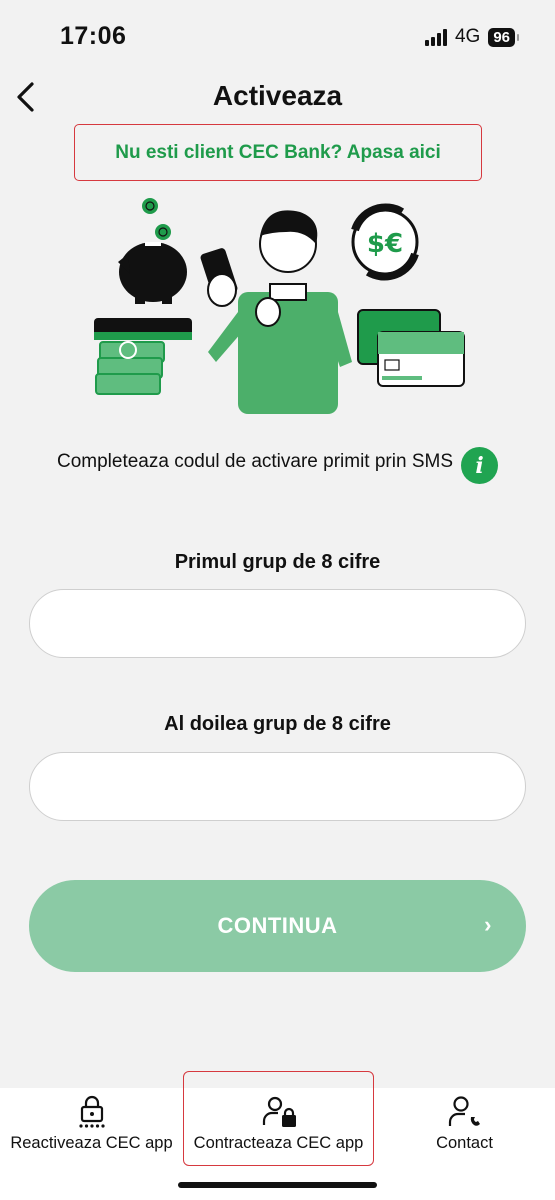 The height and width of the screenshot is (1200, 555). I want to click on first-group-label: Primul grup de 8 cifre, so click(277, 562).